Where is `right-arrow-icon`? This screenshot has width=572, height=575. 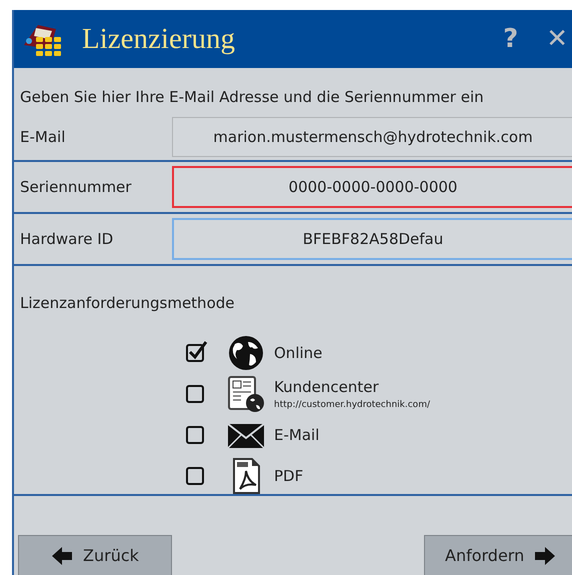
right-arrow-icon is located at coordinates (545, 556).